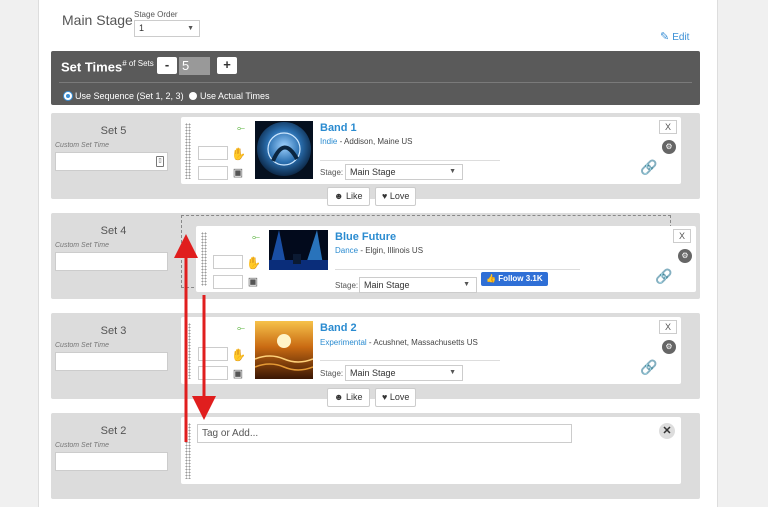 This screenshot has height=507, width=768. Describe the element at coordinates (514, 279) in the screenshot. I see `facebook-follow-button: 👍 Follow 3.1K` at that location.